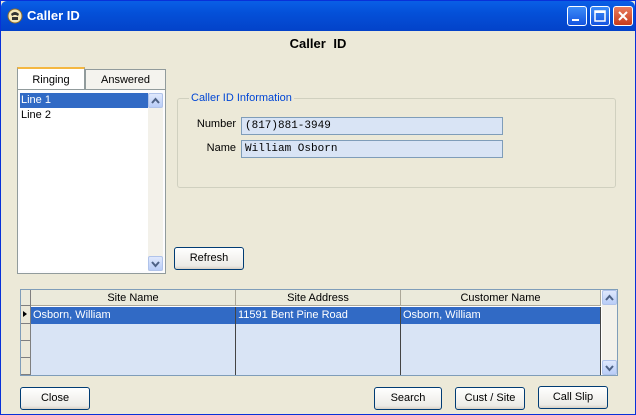 This screenshot has width=636, height=415. I want to click on scroll-down-button, so click(155, 263).